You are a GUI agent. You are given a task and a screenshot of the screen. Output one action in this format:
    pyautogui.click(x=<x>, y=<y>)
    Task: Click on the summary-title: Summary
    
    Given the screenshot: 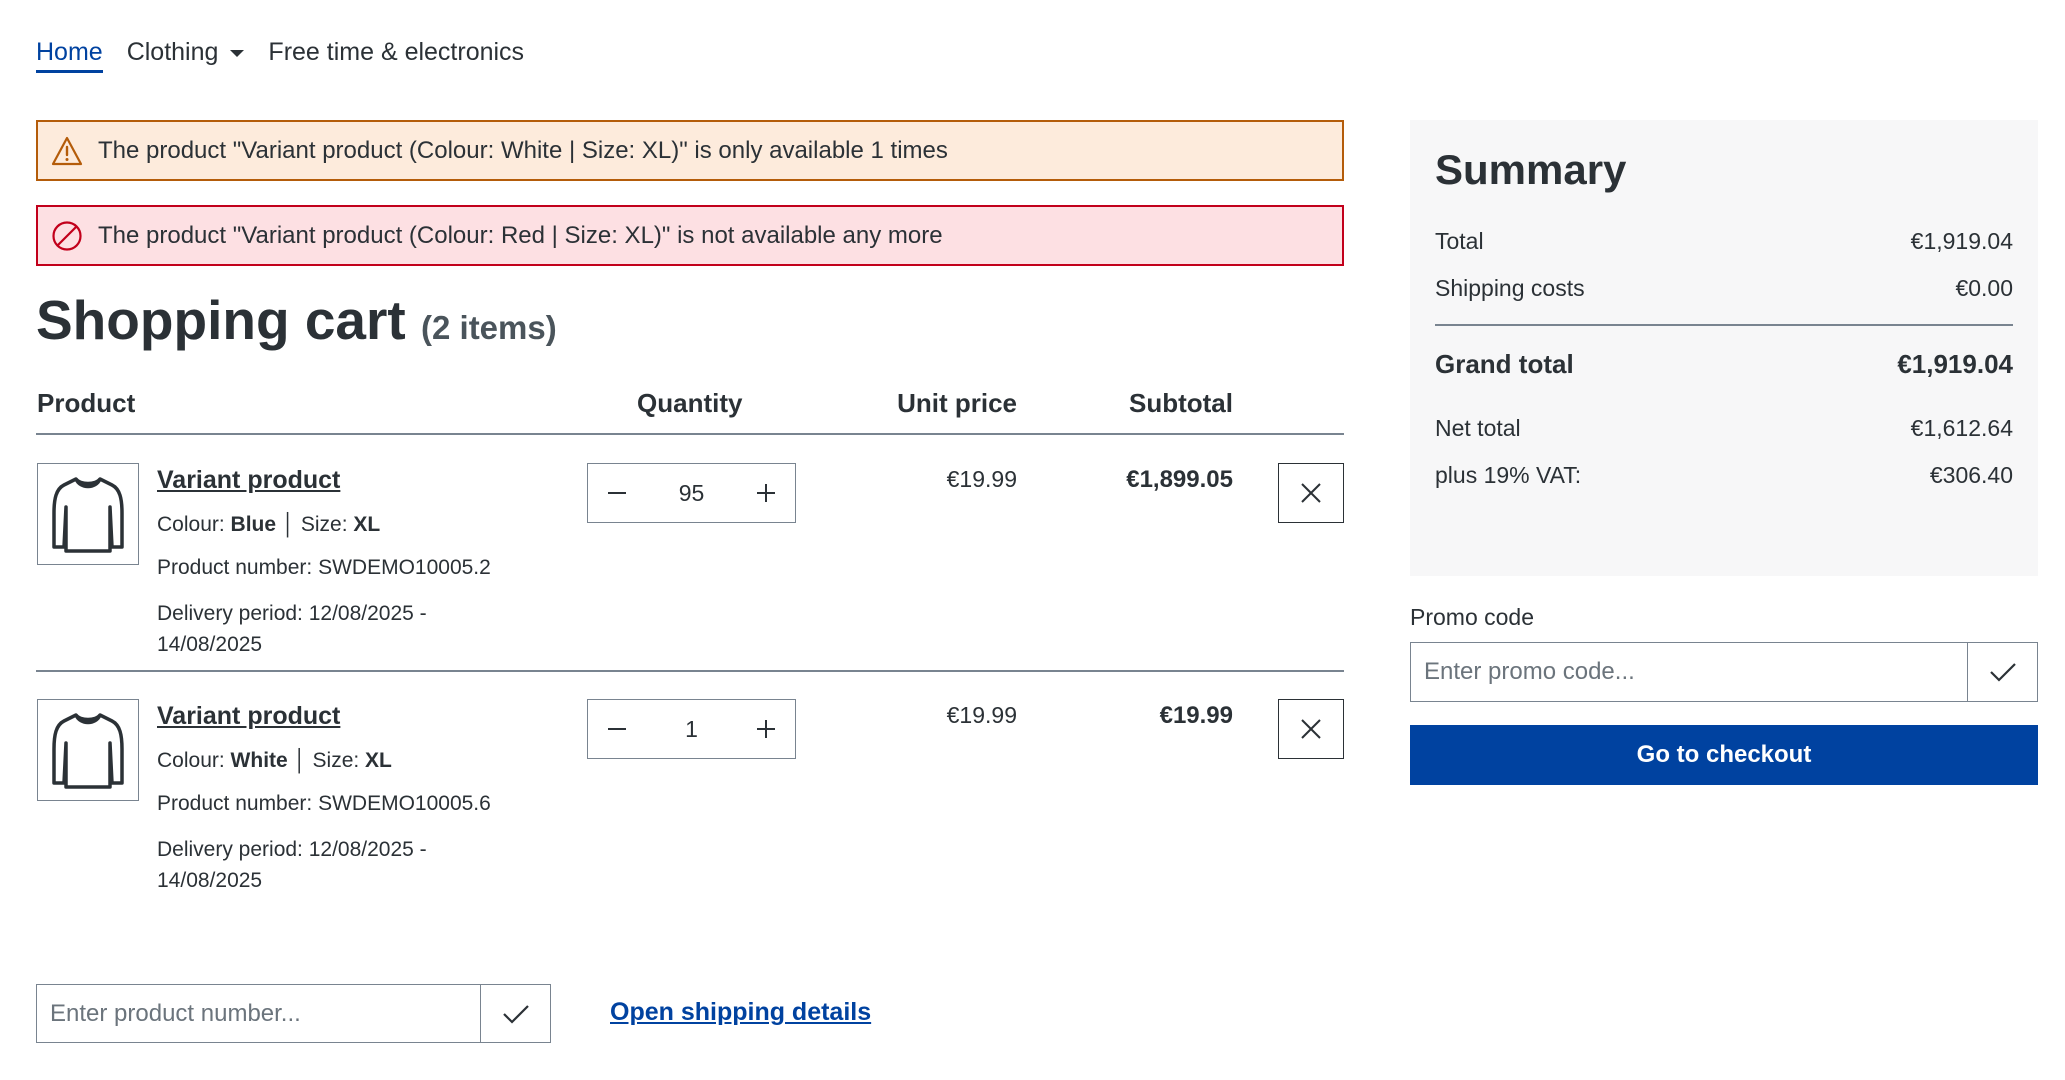 What is the action you would take?
    pyautogui.click(x=1531, y=169)
    